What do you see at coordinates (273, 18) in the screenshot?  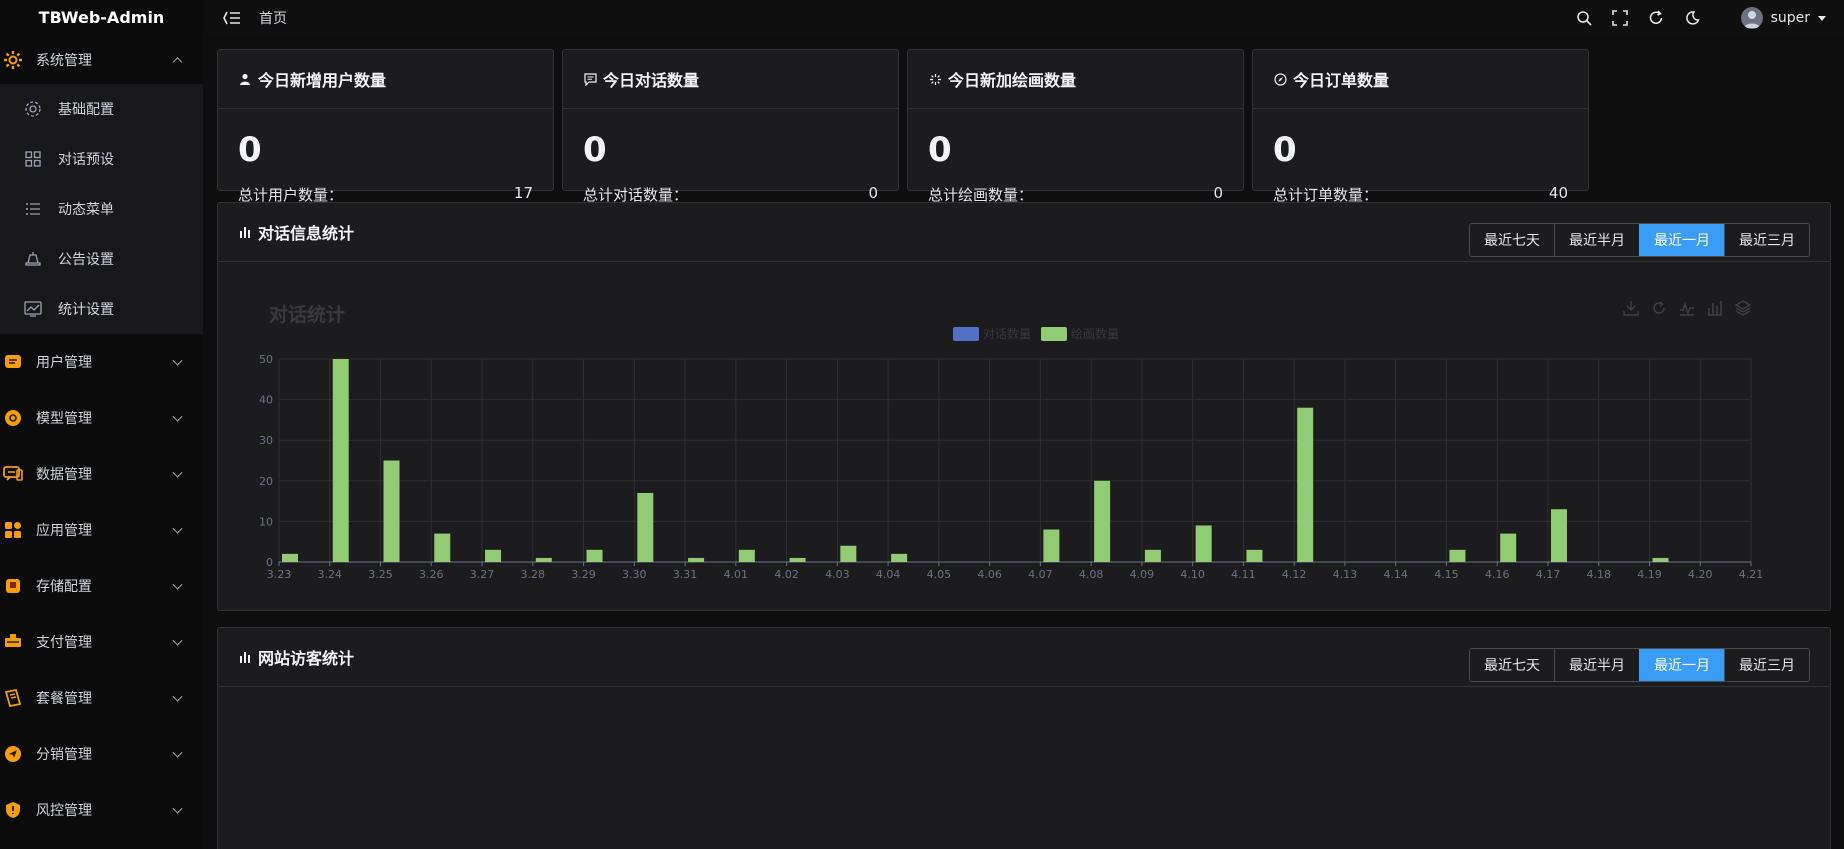 I see `breadcrumb-home: 首页` at bounding box center [273, 18].